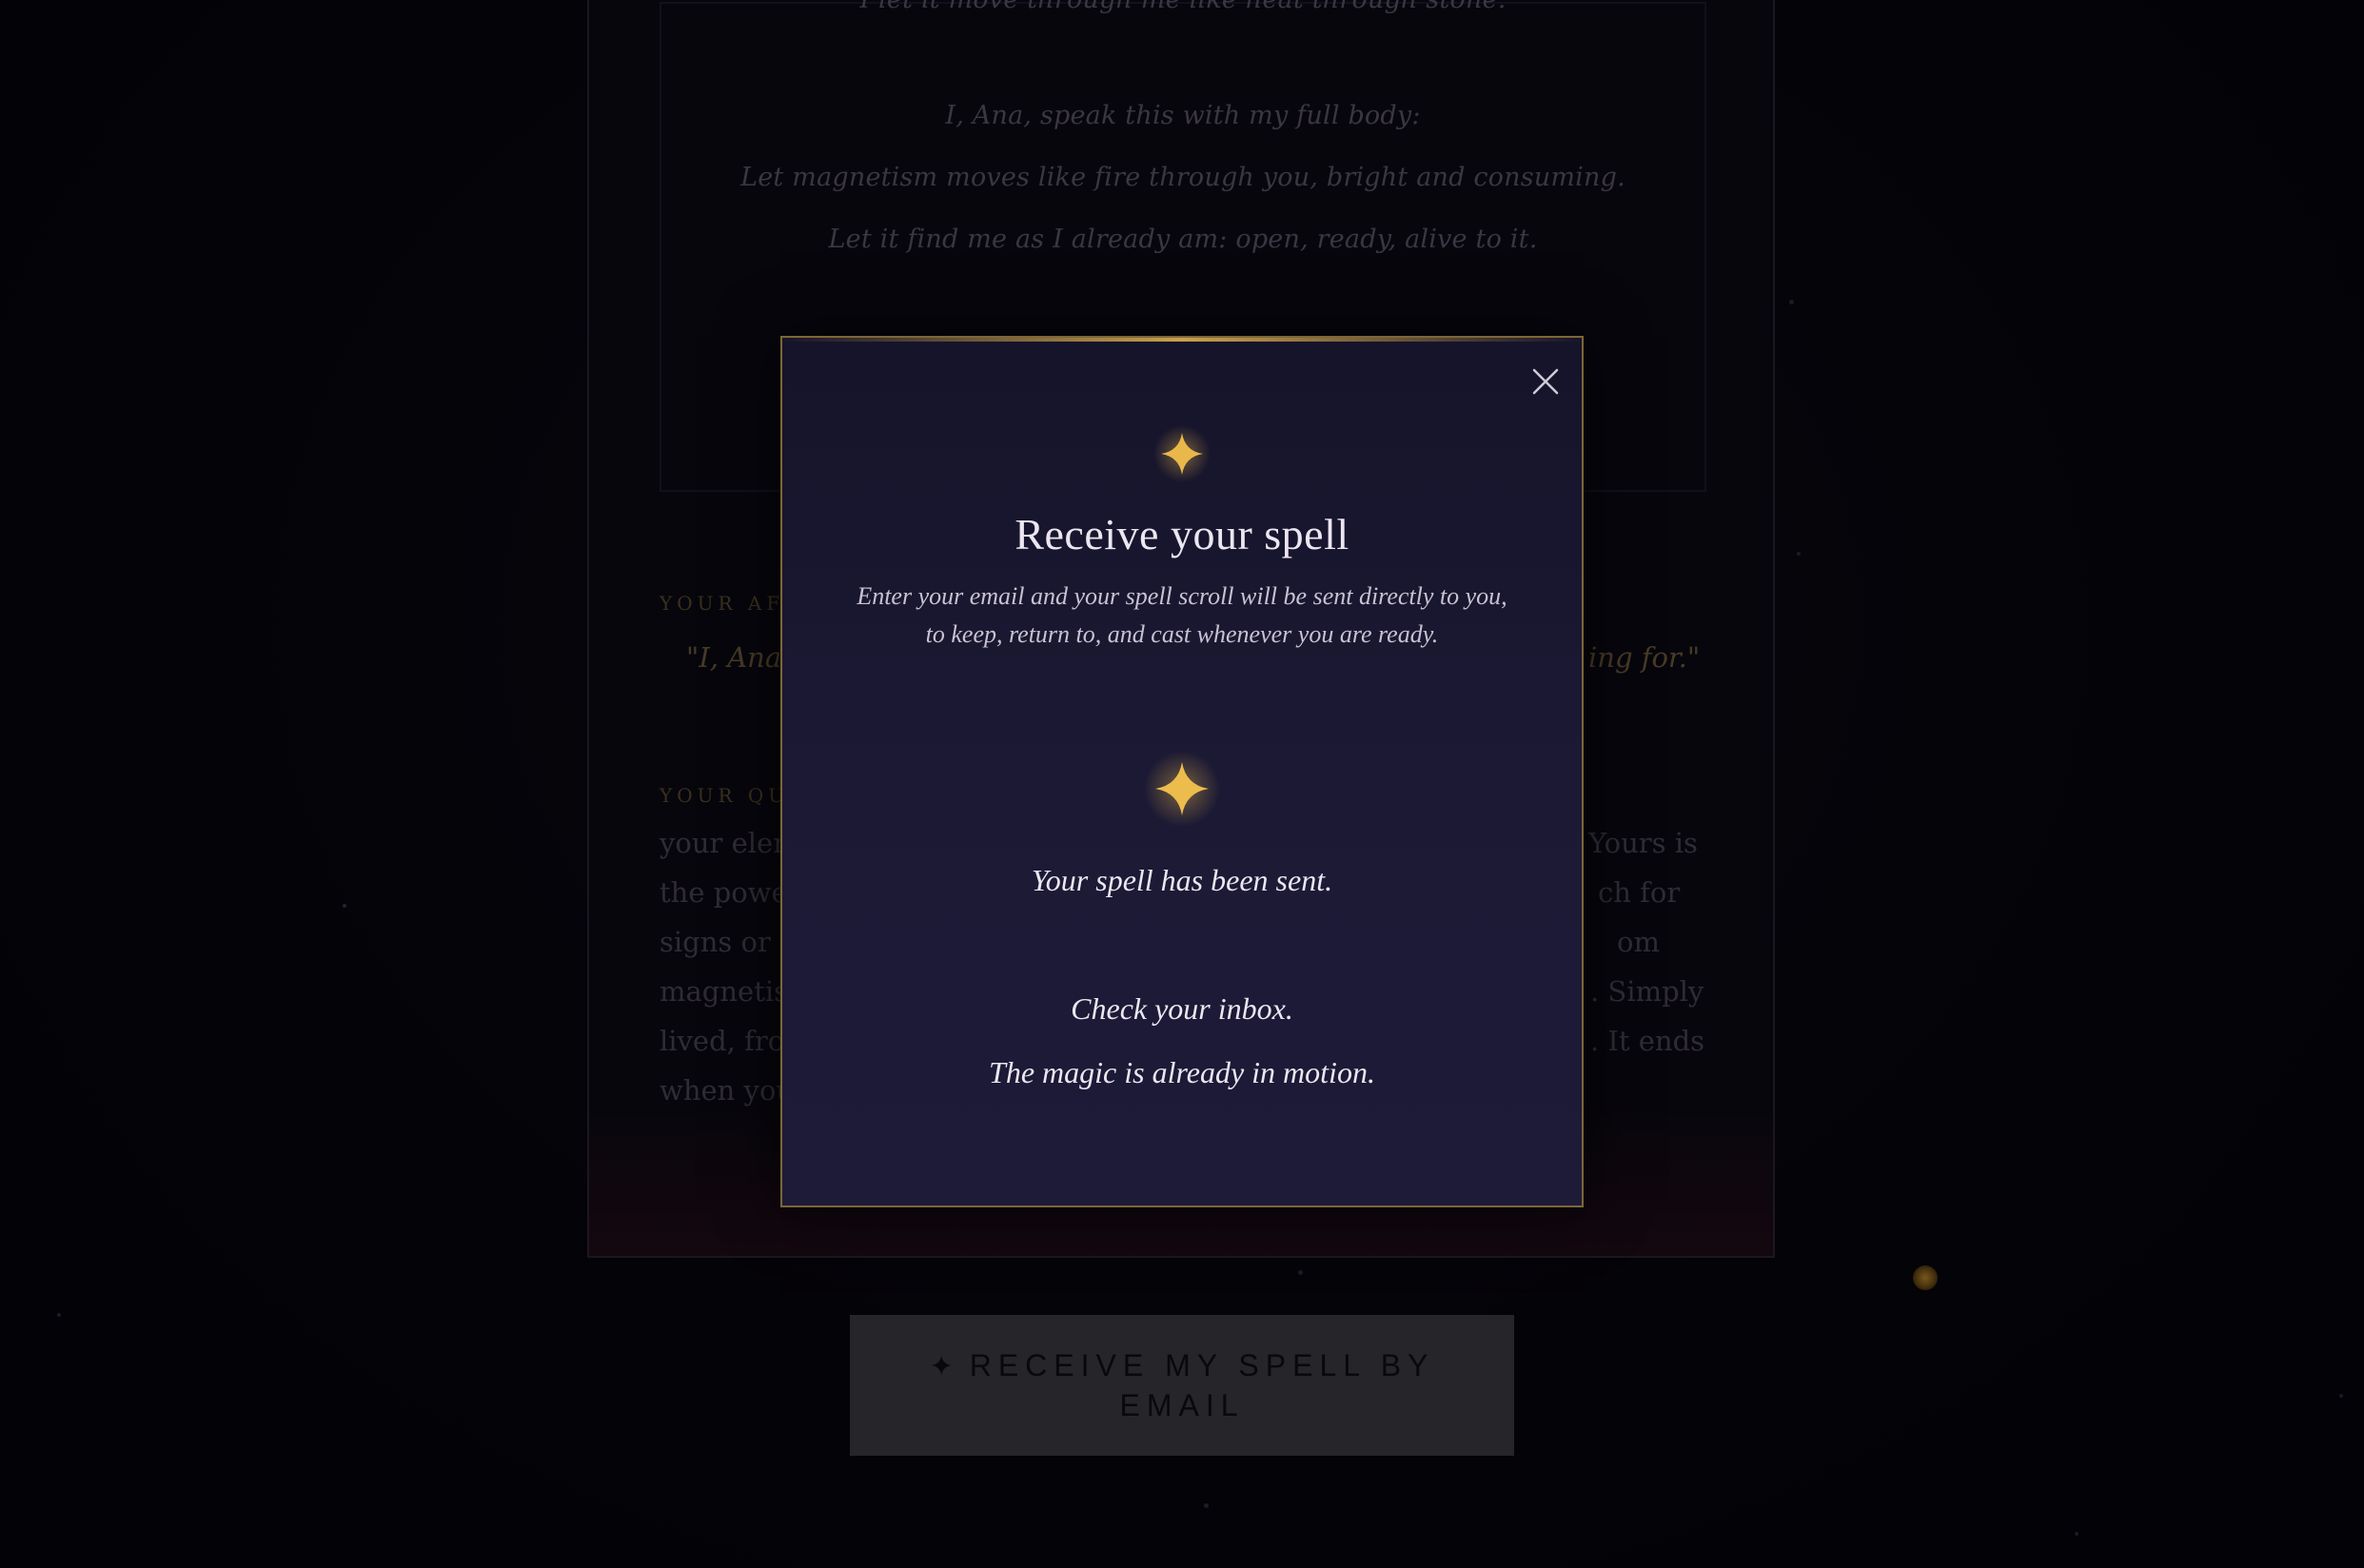 This screenshot has height=1568, width=2364. I want to click on magic-in-motion-message: The magic is already in motion., so click(1182, 1072).